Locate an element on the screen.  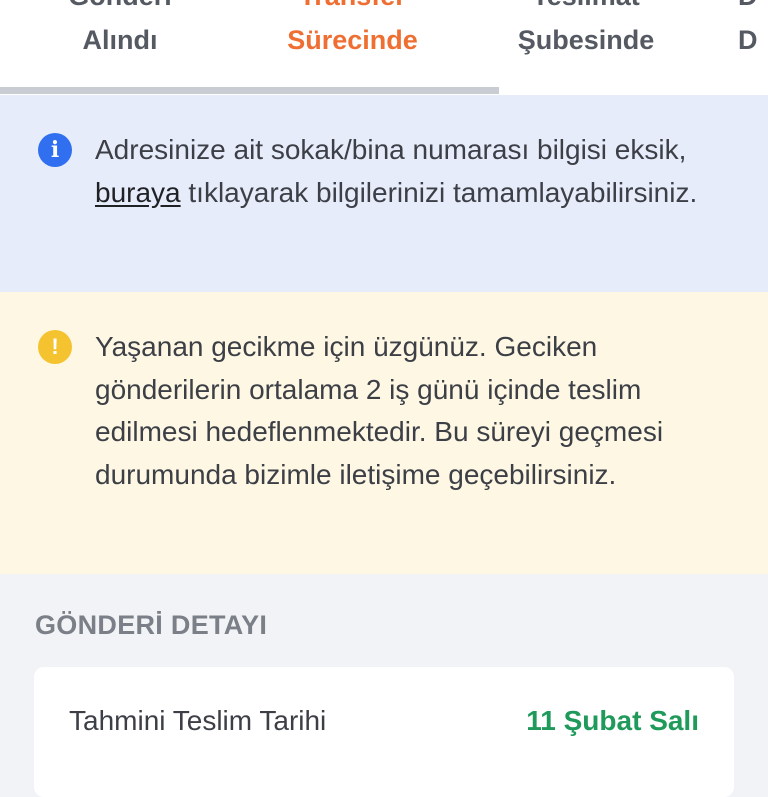
tab-label-line2: Alındı is located at coordinates (120, 40).